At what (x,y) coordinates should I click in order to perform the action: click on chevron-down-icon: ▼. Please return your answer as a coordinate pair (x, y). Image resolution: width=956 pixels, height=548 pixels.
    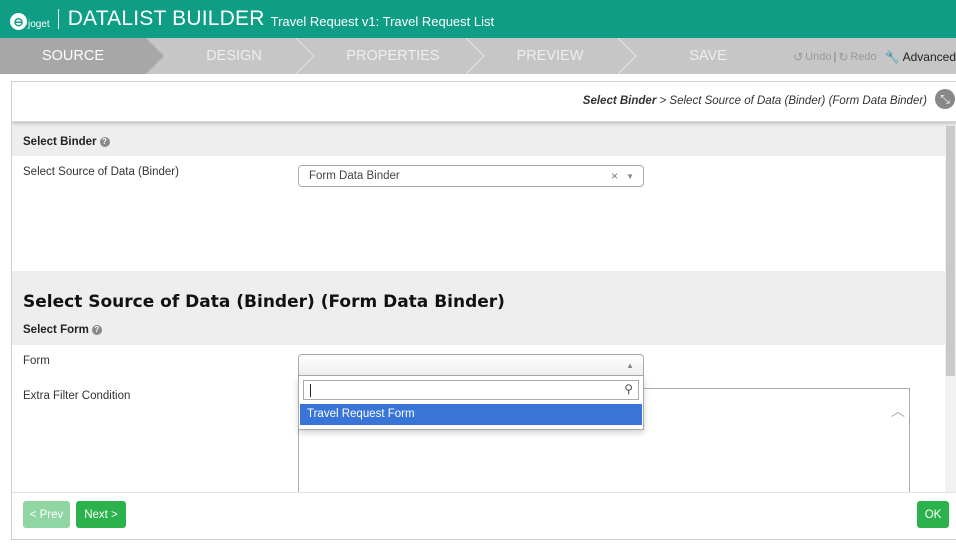
    Looking at the image, I should click on (630, 176).